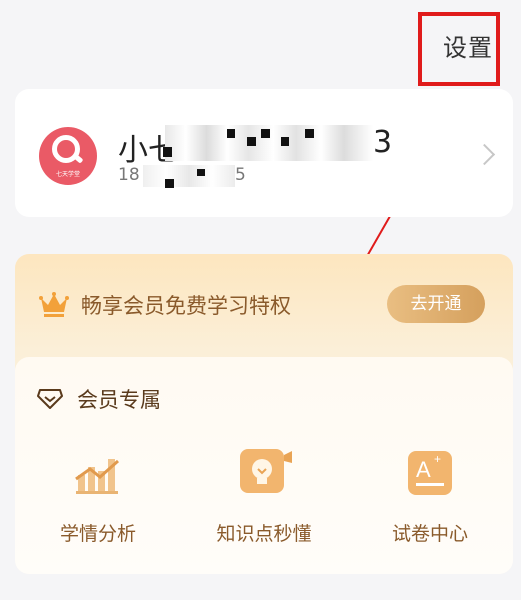 This screenshot has height=600, width=521. I want to click on feature-knowledge-points: 知识点秒懂, so click(264, 496).